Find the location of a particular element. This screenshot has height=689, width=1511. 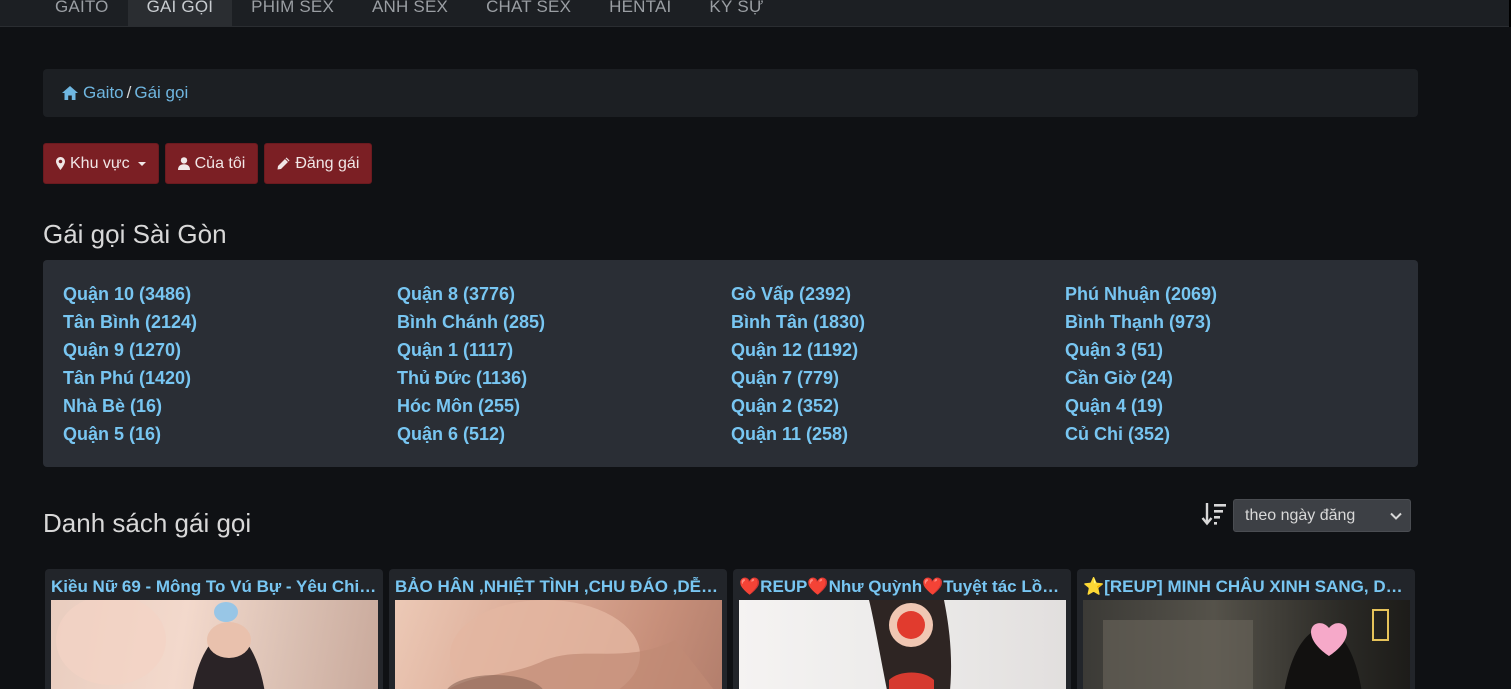

district-link: Bình Chánh (285) is located at coordinates (564, 324).